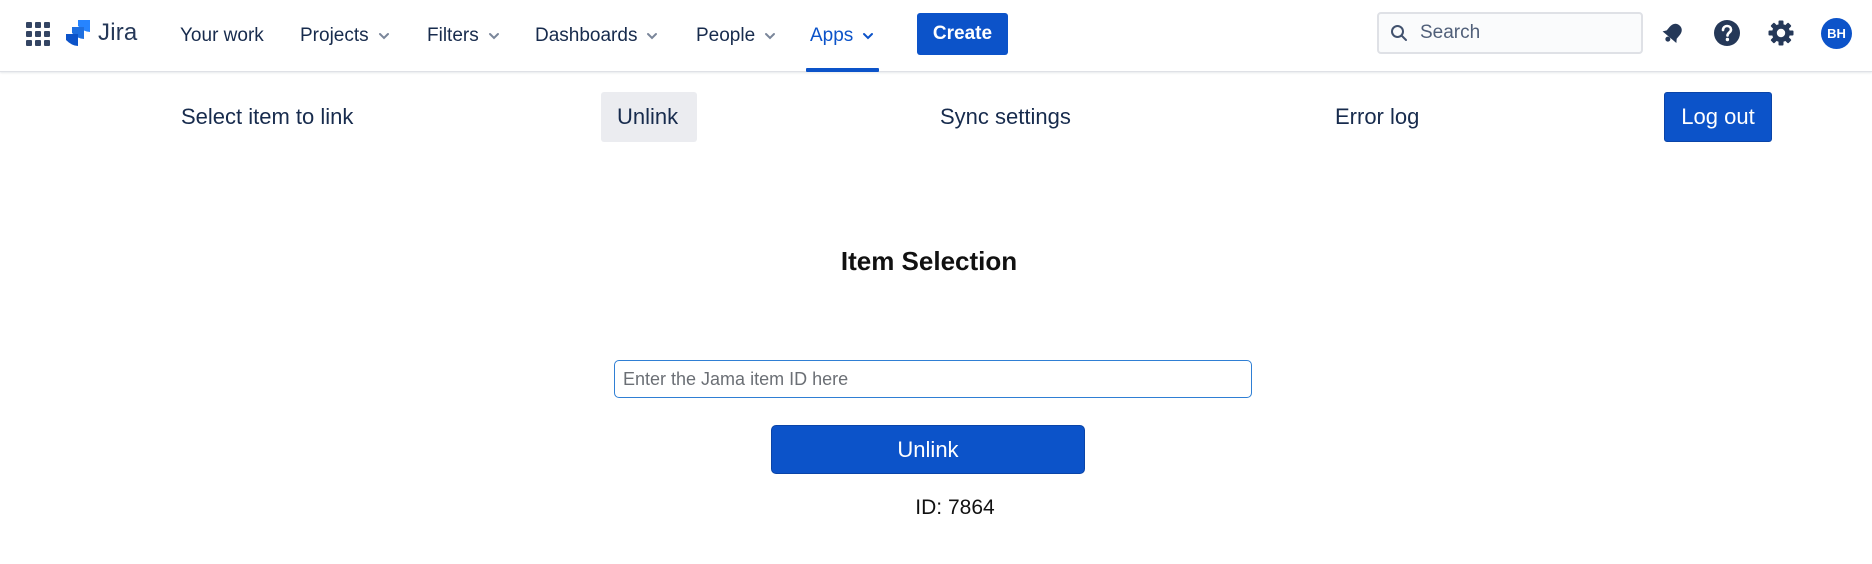  I want to click on search-input, so click(1523, 33).